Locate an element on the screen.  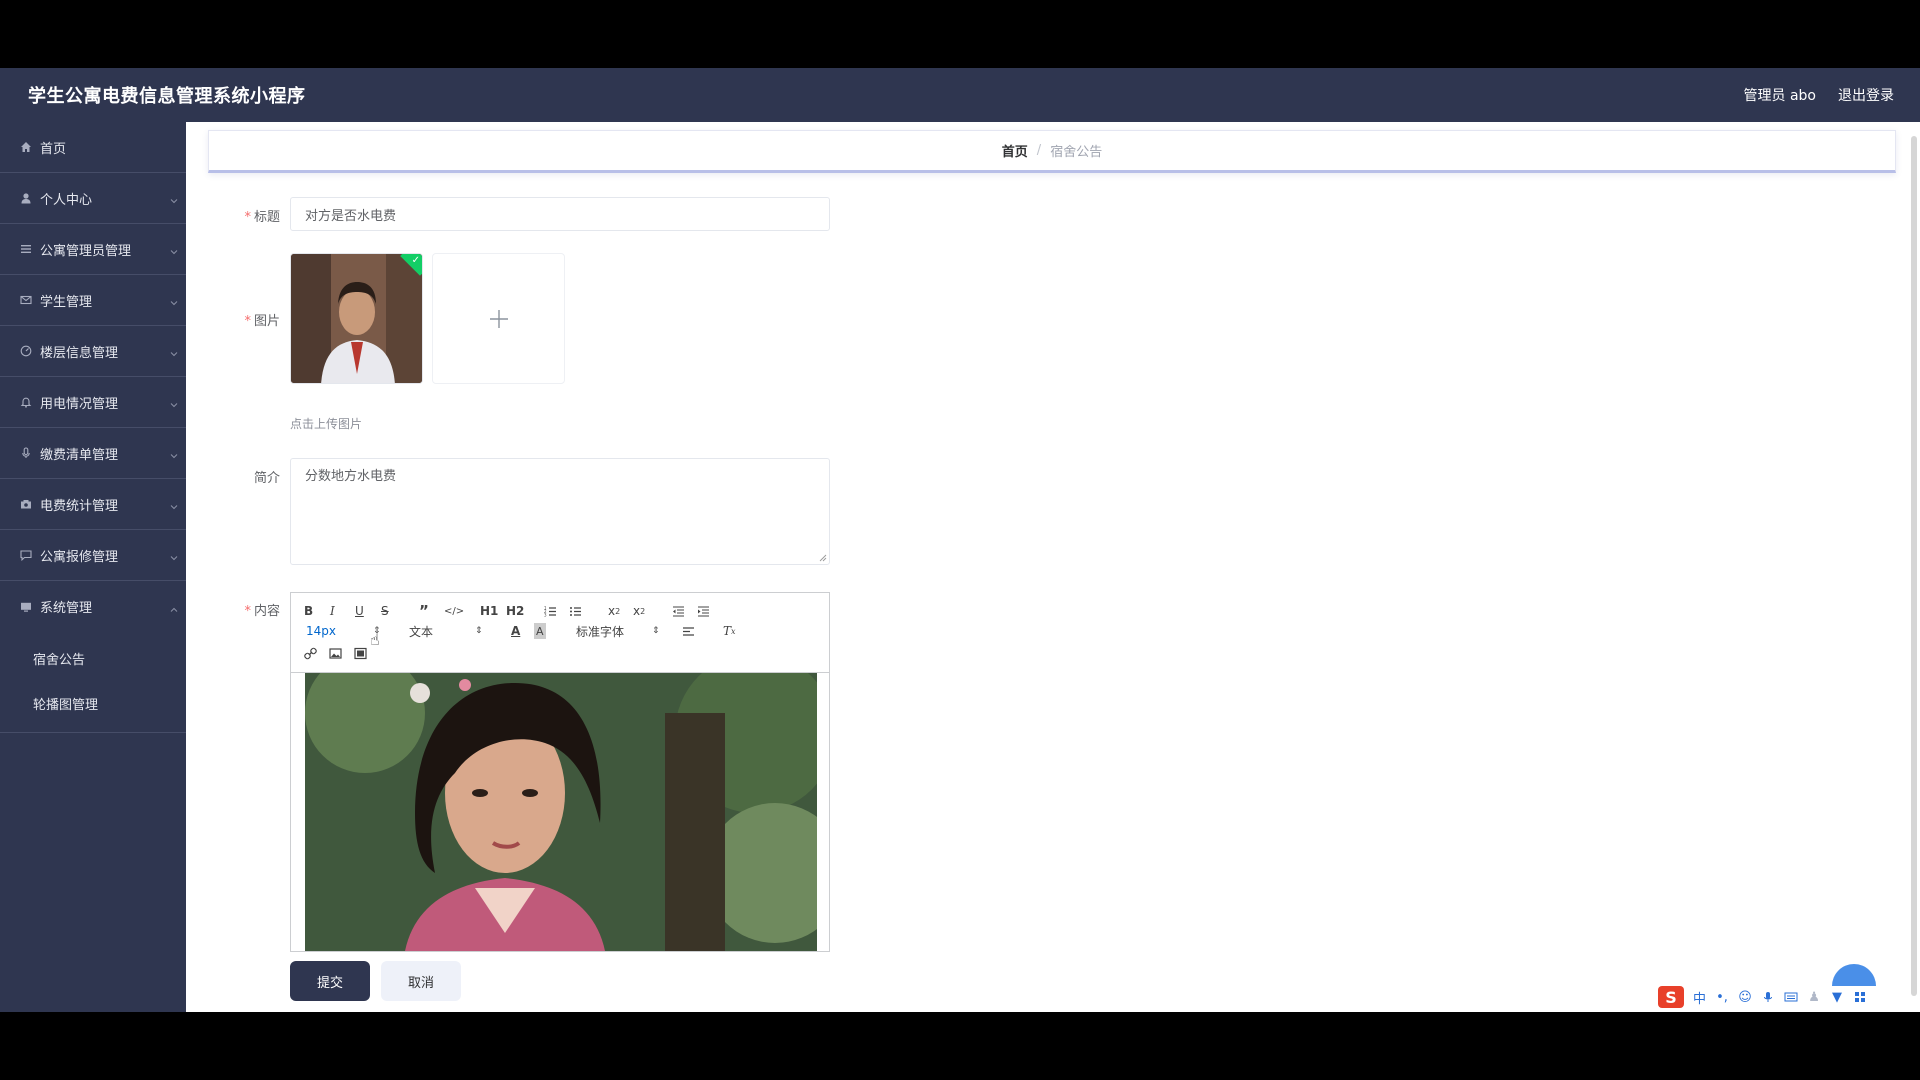
breadcrumb-home: 首页 is located at coordinates (1015, 150).